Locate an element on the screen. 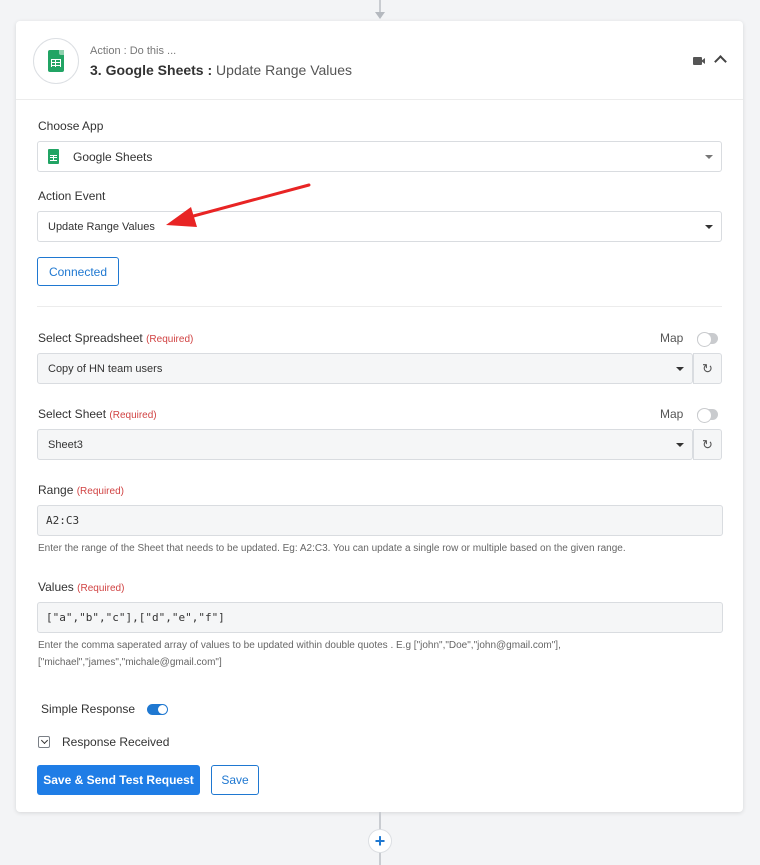 This screenshot has width=760, height=865. spreadsheet-value: Copy of HN team users is located at coordinates (105, 368).